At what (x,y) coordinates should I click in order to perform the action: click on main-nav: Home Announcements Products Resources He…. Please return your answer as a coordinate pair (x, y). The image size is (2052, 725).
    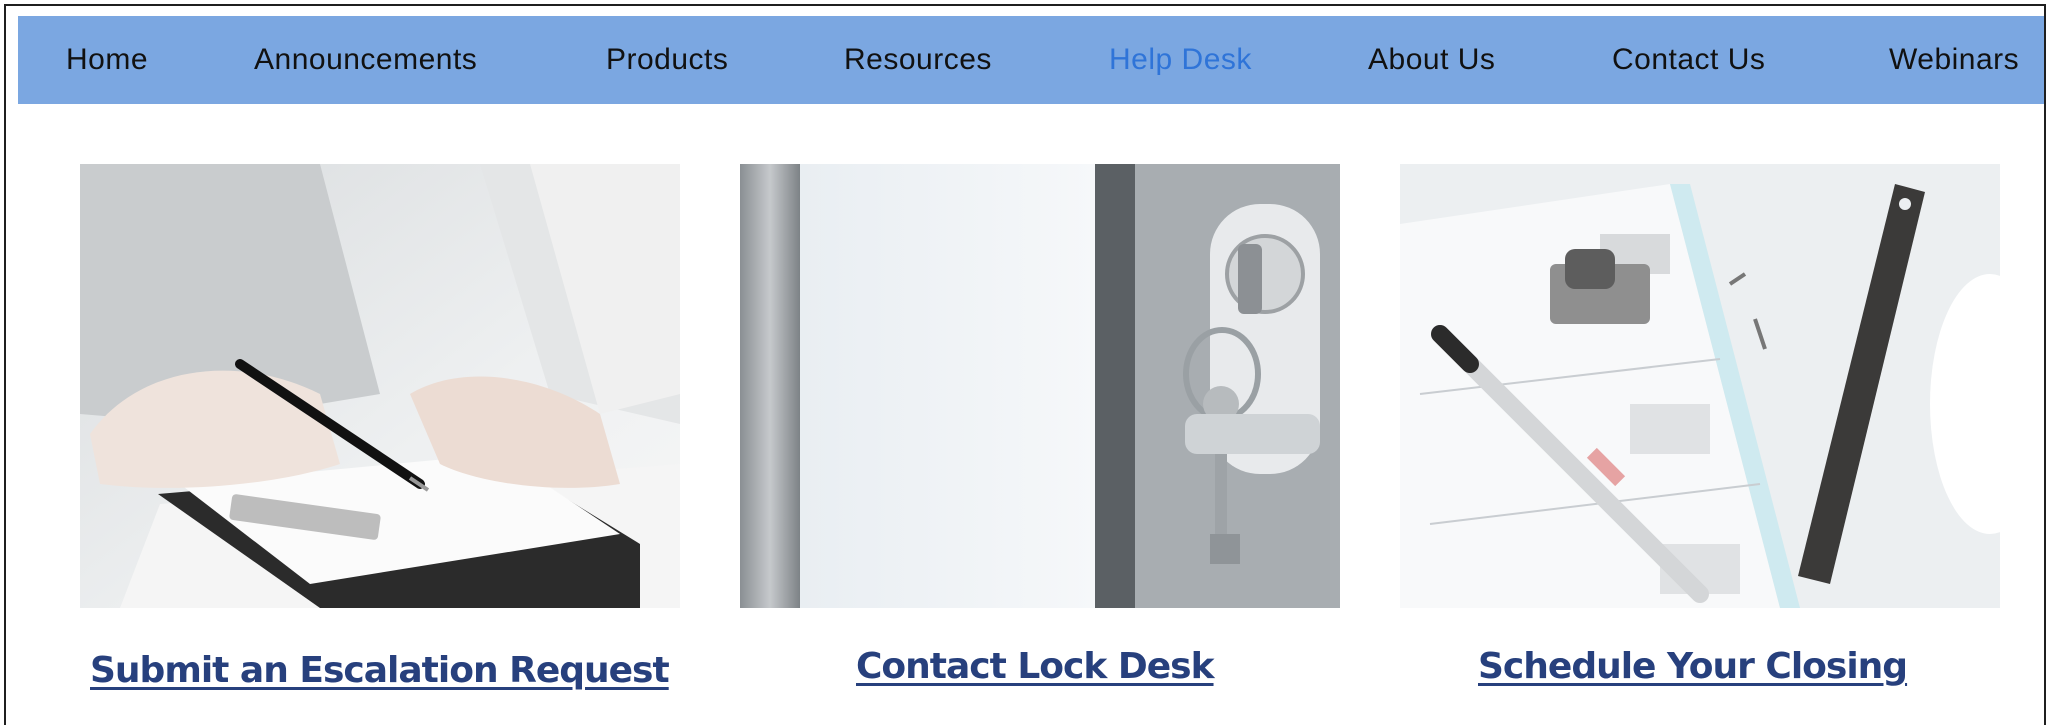
    Looking at the image, I should click on (1031, 60).